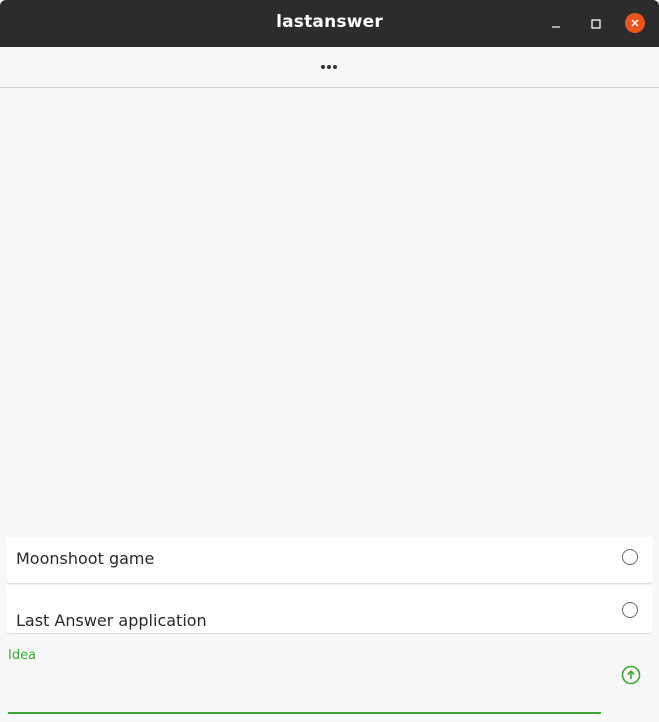 This screenshot has width=659, height=722. What do you see at coordinates (556, 24) in the screenshot?
I see `minimize-button` at bounding box center [556, 24].